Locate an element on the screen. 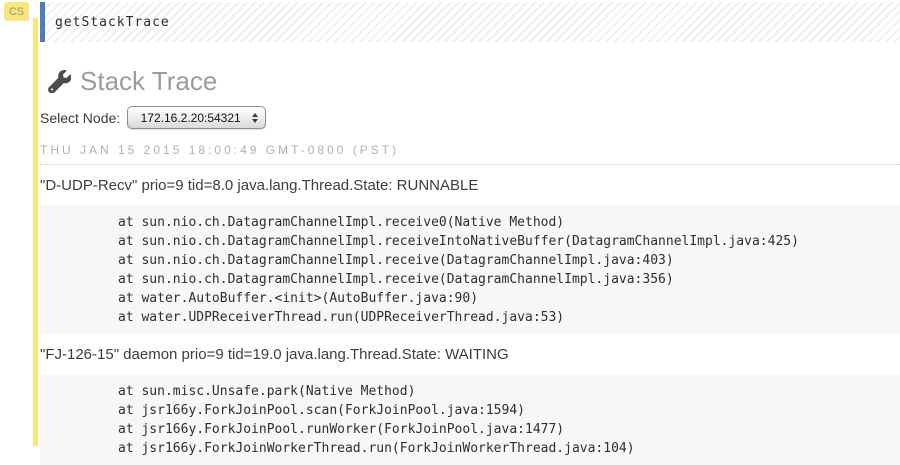 The width and height of the screenshot is (900, 465). cell-type-badge: CS is located at coordinates (16, 11).